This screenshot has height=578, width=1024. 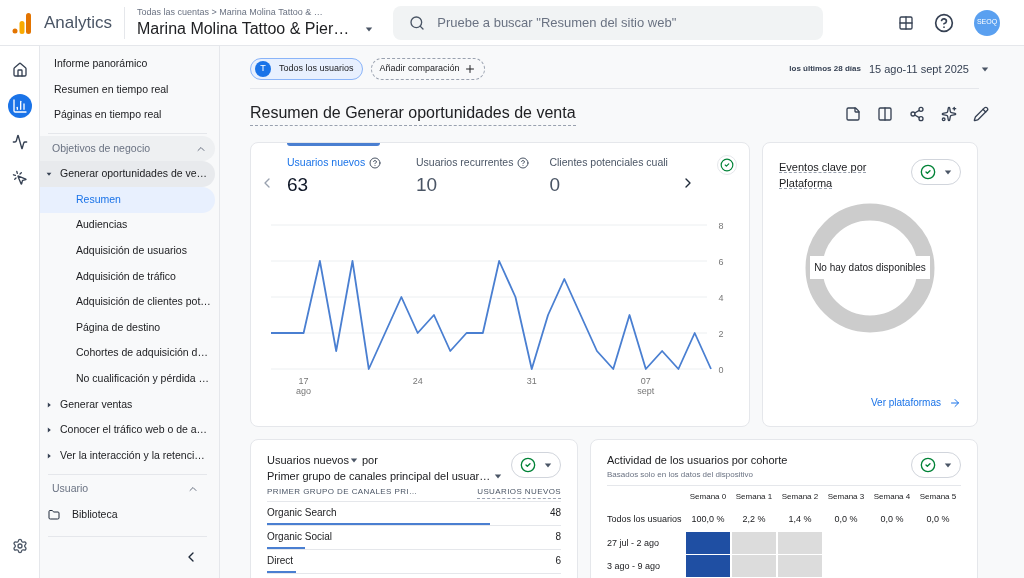 I want to click on sidebar-item: Biblioteca, so click(x=127, y=515).